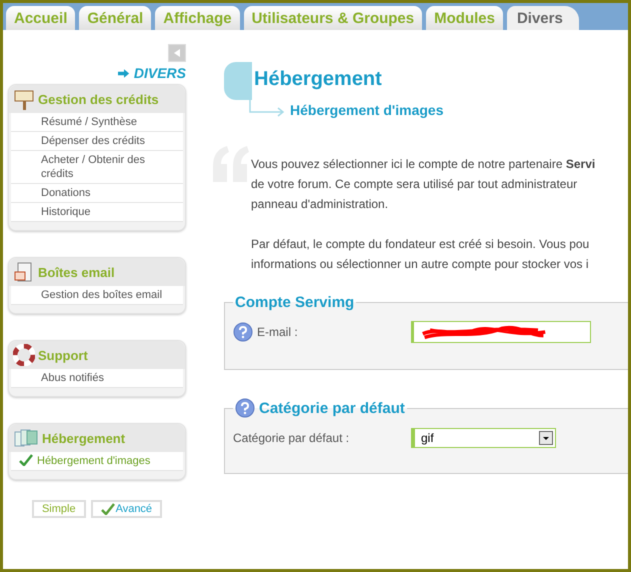 The width and height of the screenshot is (631, 572). Describe the element at coordinates (97, 295) in the screenshot. I see `menu-item: Gestion des boîtes email` at that location.